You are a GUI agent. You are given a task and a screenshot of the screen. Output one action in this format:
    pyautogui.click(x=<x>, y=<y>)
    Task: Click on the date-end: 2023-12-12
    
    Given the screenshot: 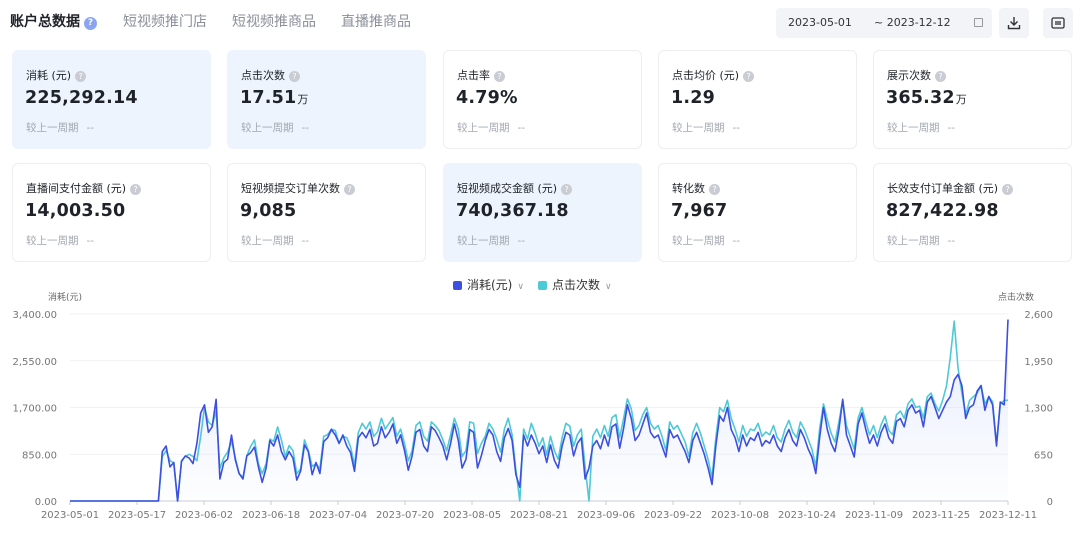 What is the action you would take?
    pyautogui.click(x=918, y=22)
    